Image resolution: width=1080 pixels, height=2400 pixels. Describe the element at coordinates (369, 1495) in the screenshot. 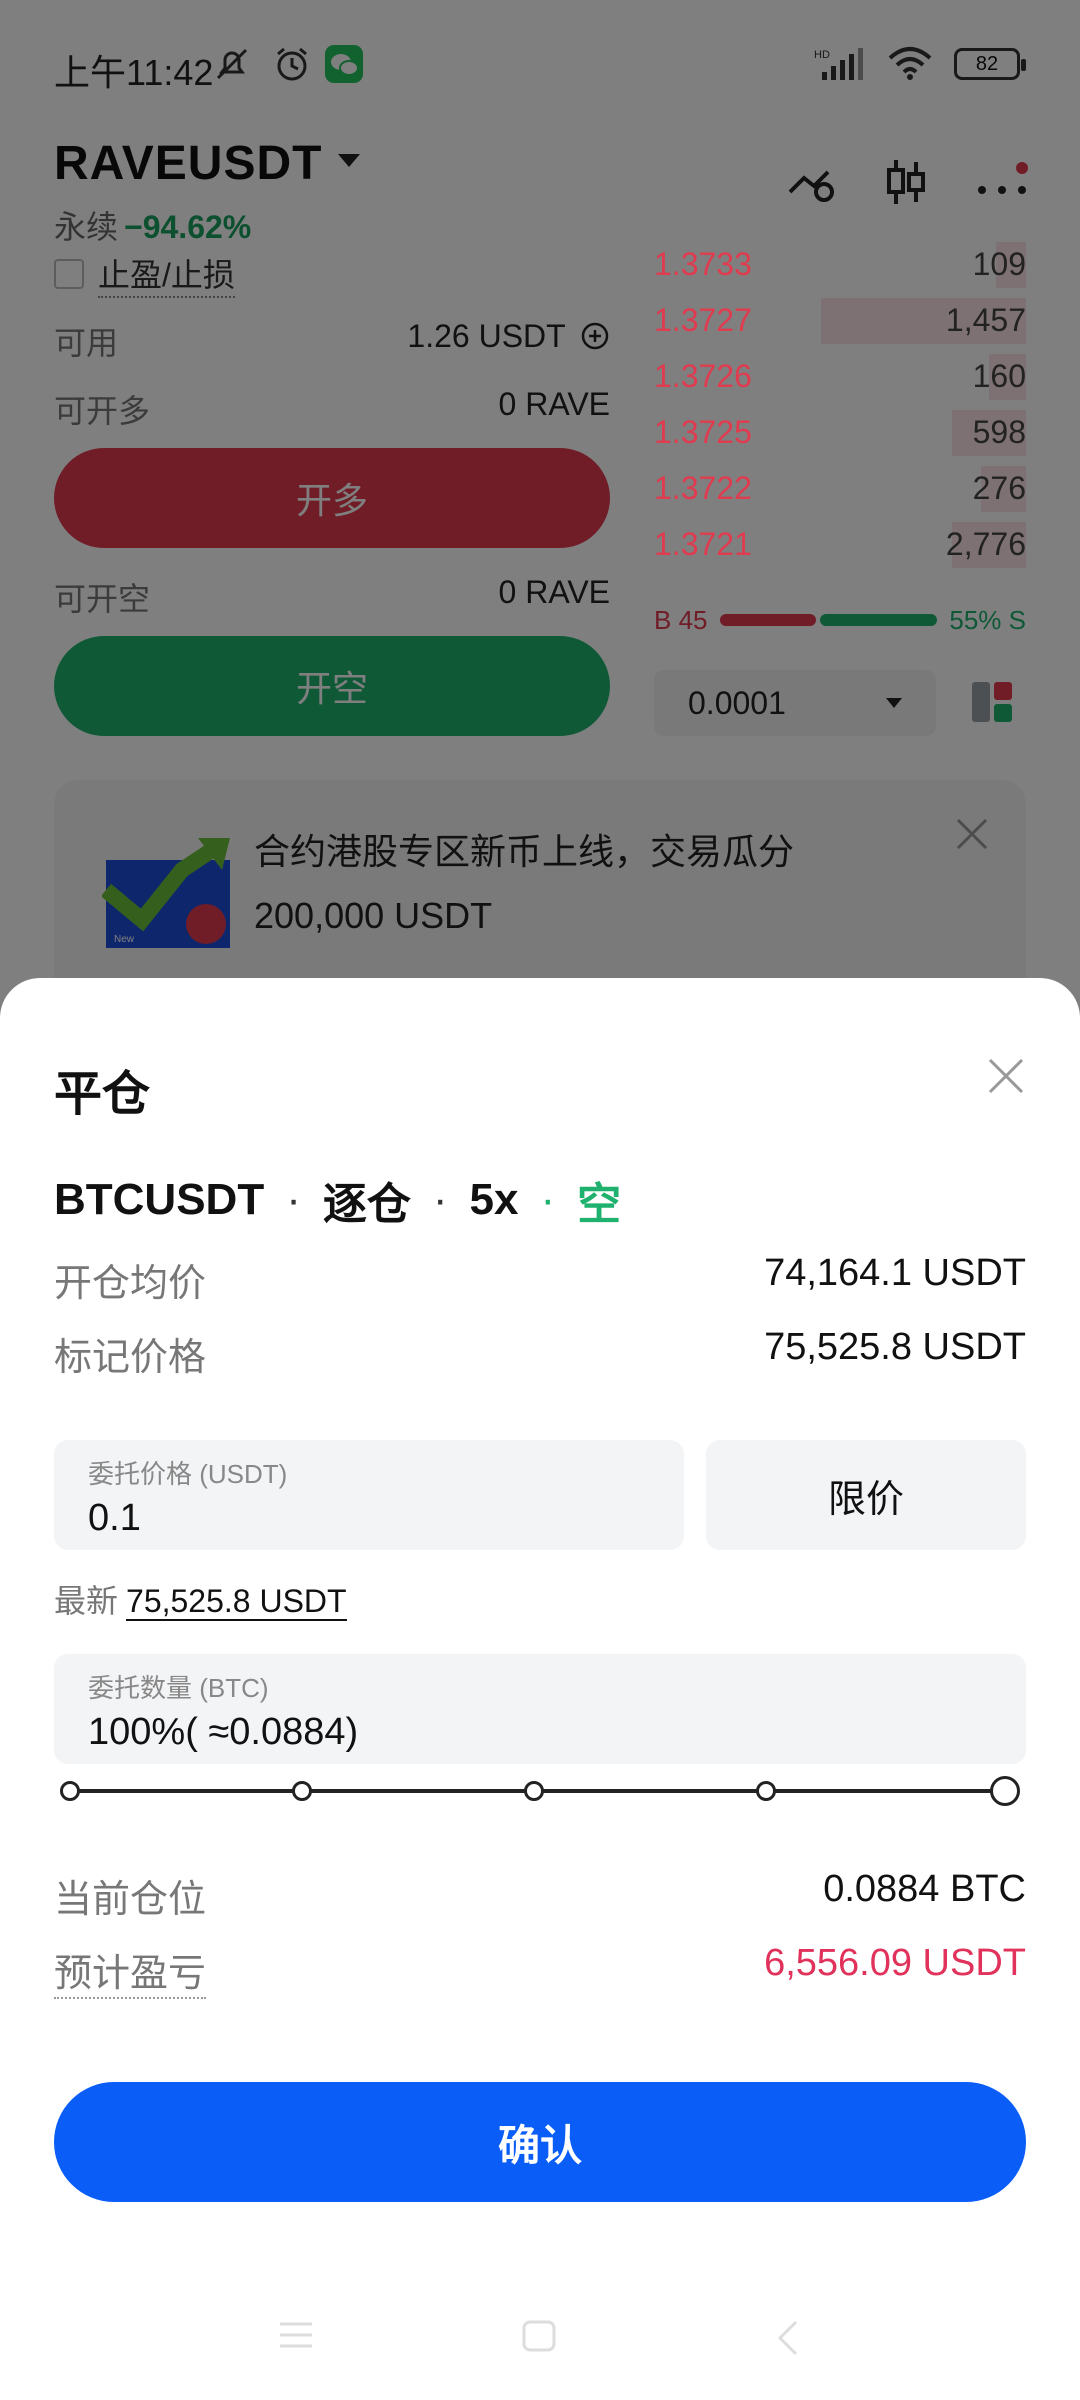

I see `order-price-field: 委托价格 (USDT) 0.1` at that location.